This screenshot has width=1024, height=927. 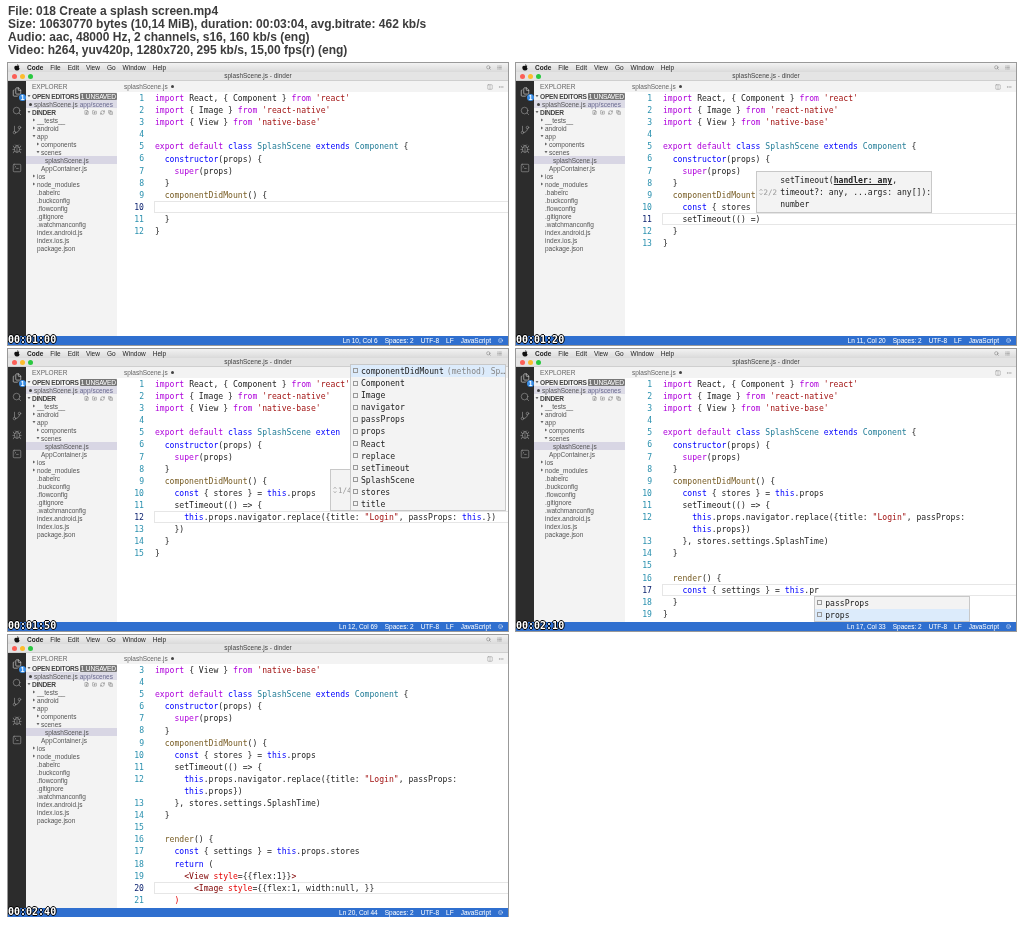 What do you see at coordinates (428, 407) in the screenshot?
I see `suggestion-item: navigator` at bounding box center [428, 407].